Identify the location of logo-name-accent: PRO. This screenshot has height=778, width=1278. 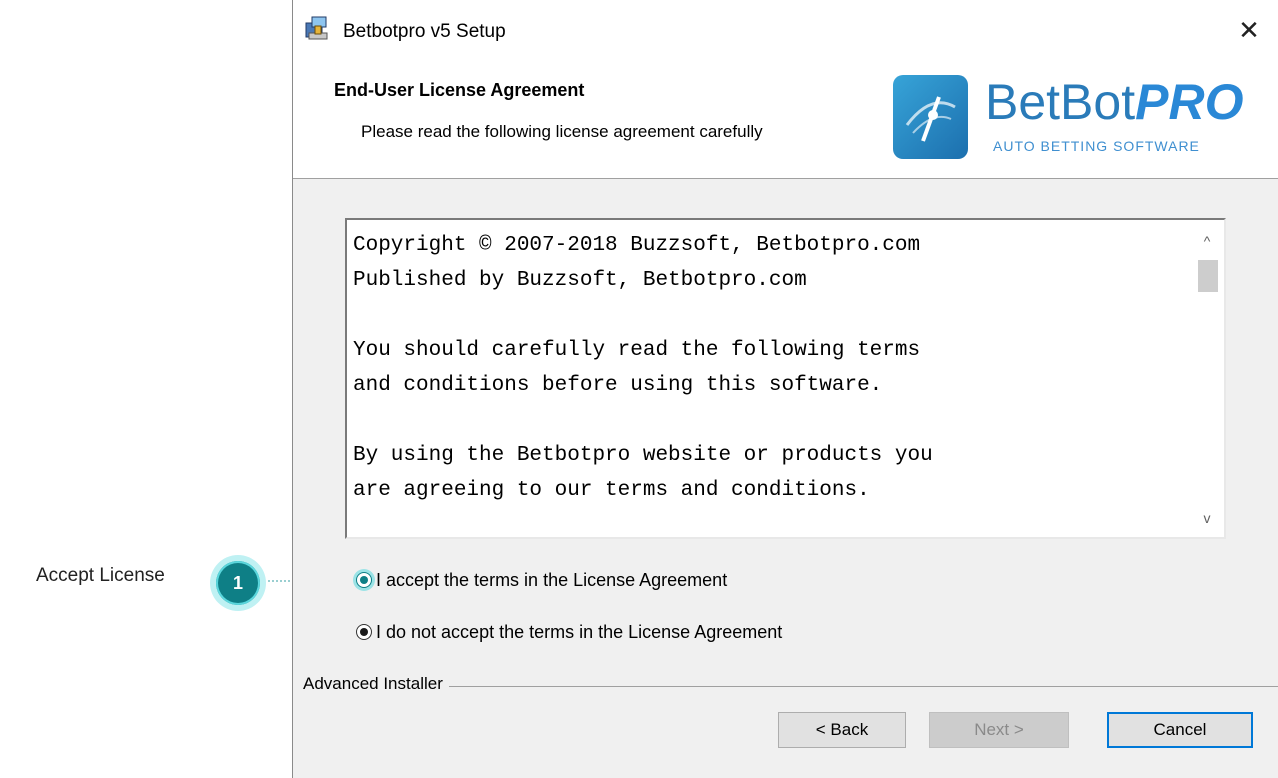
(1189, 102).